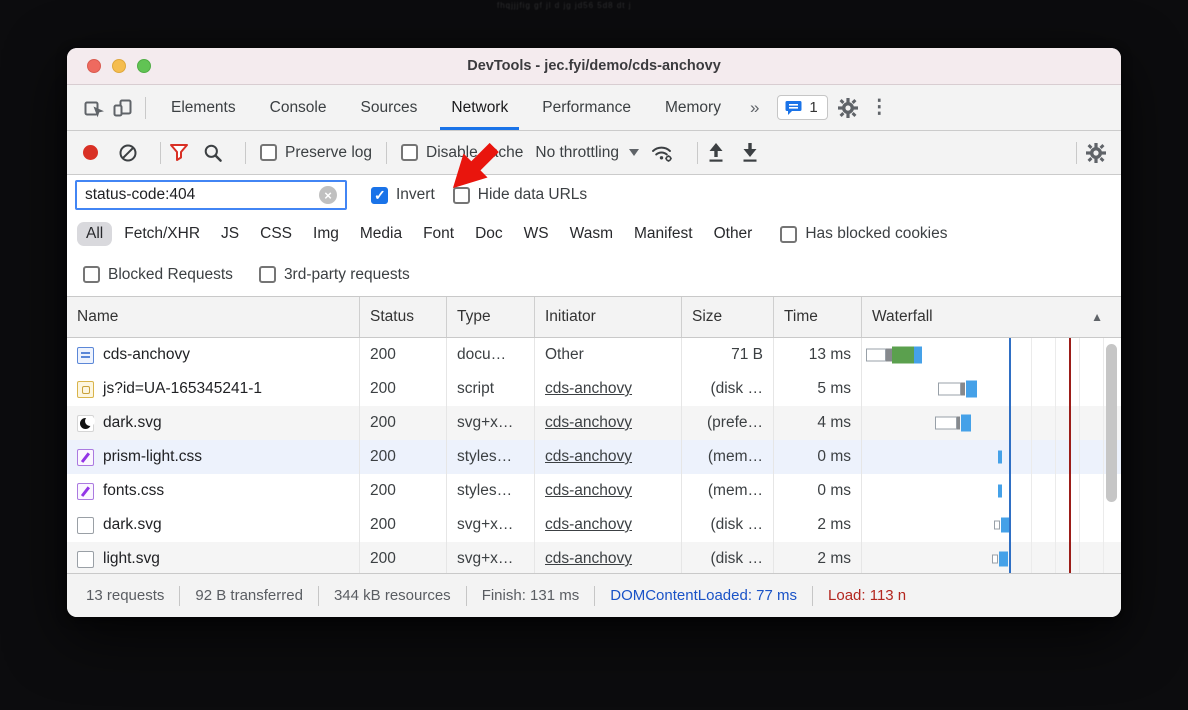 This screenshot has height=710, width=1188. What do you see at coordinates (818, 423) in the screenshot?
I see `request-time: 4 ms` at bounding box center [818, 423].